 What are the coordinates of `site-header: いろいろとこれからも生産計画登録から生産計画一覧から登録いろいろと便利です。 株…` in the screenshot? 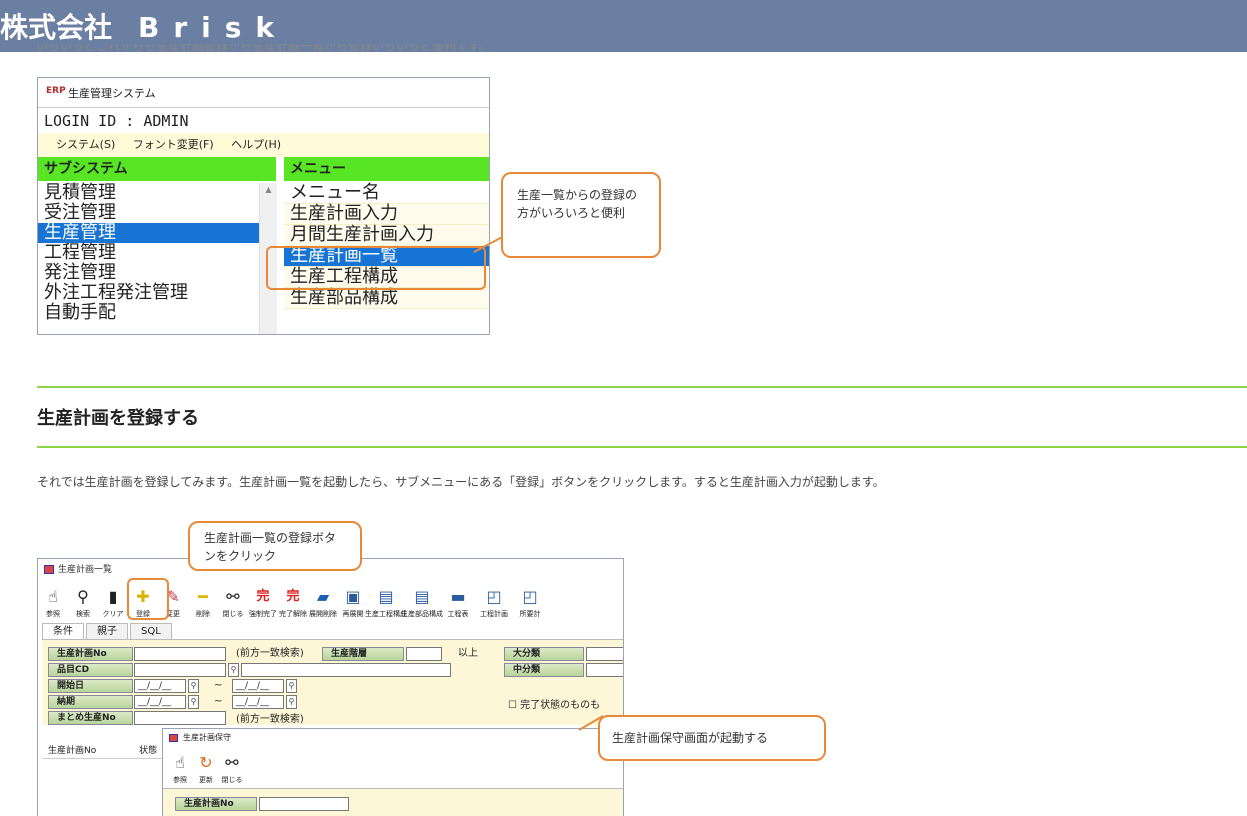 It's located at (623, 26).